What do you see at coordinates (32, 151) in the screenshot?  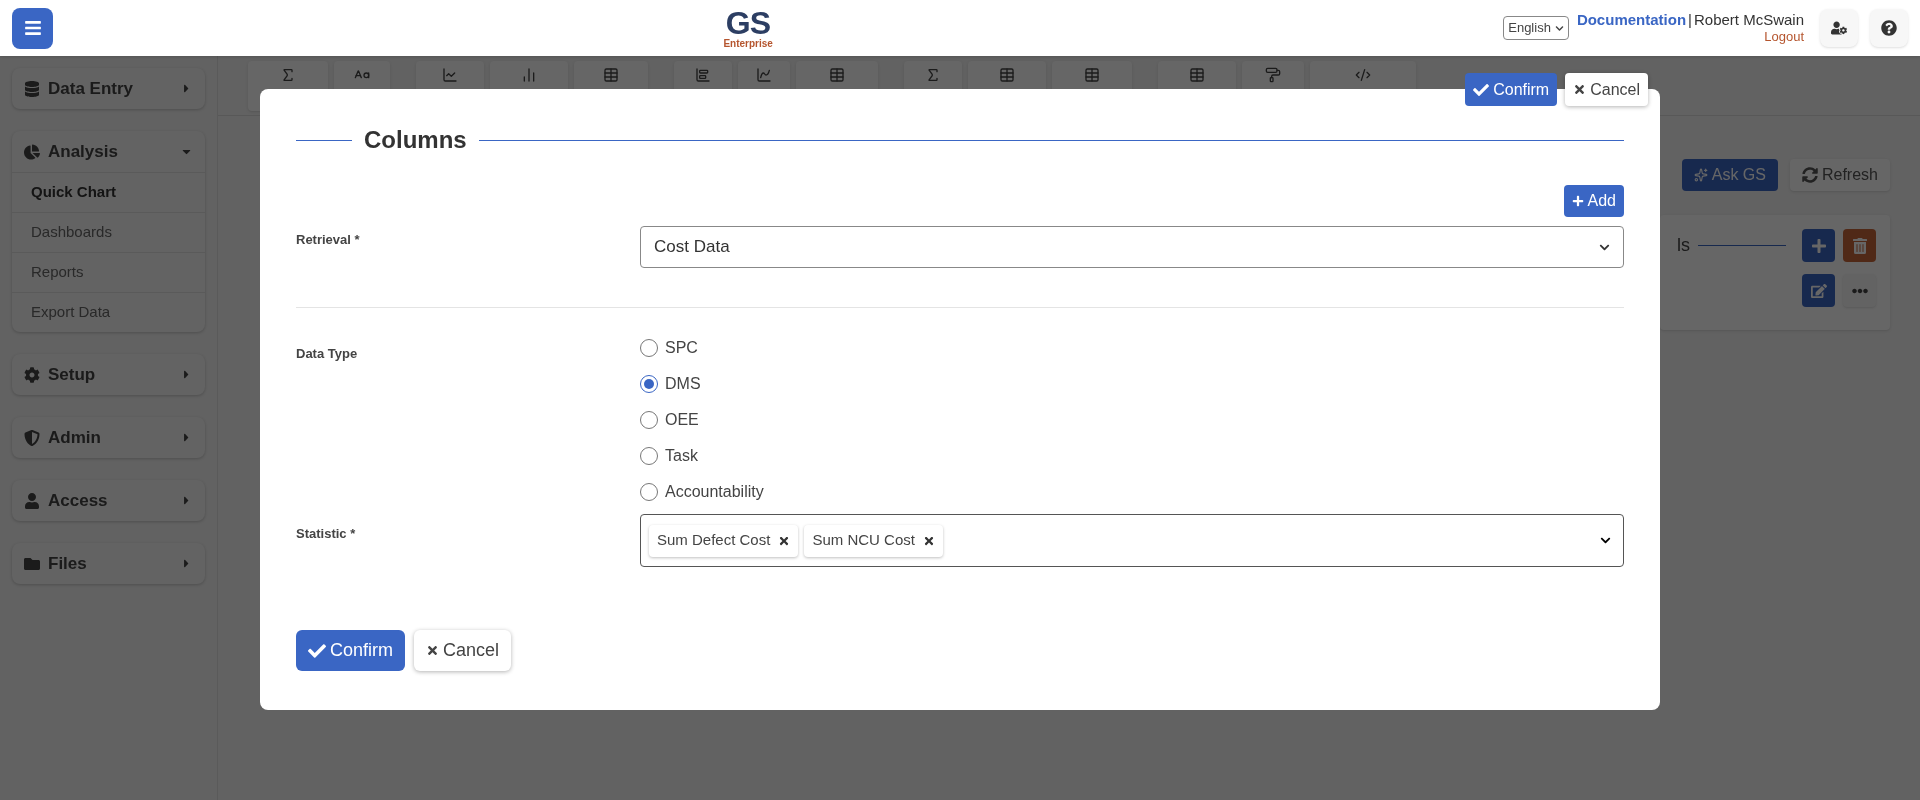 I see `pie-chart-icon` at bounding box center [32, 151].